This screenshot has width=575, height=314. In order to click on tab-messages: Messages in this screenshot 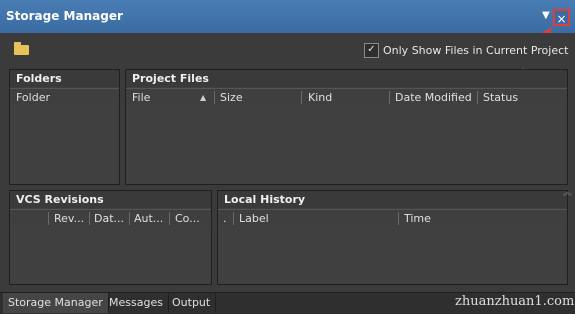, I will do `click(136, 303)`.